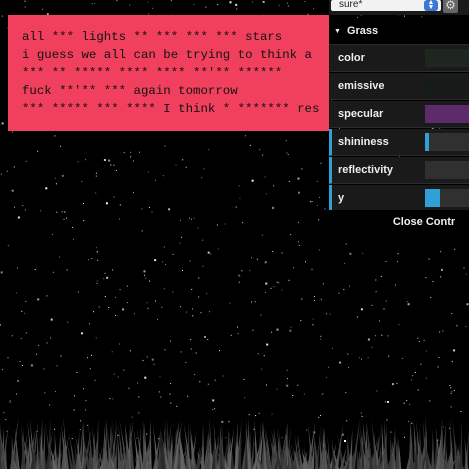 Image resolution: width=469 pixels, height=469 pixels. I want to click on control-reflectivity: reflectivity, so click(399, 170).